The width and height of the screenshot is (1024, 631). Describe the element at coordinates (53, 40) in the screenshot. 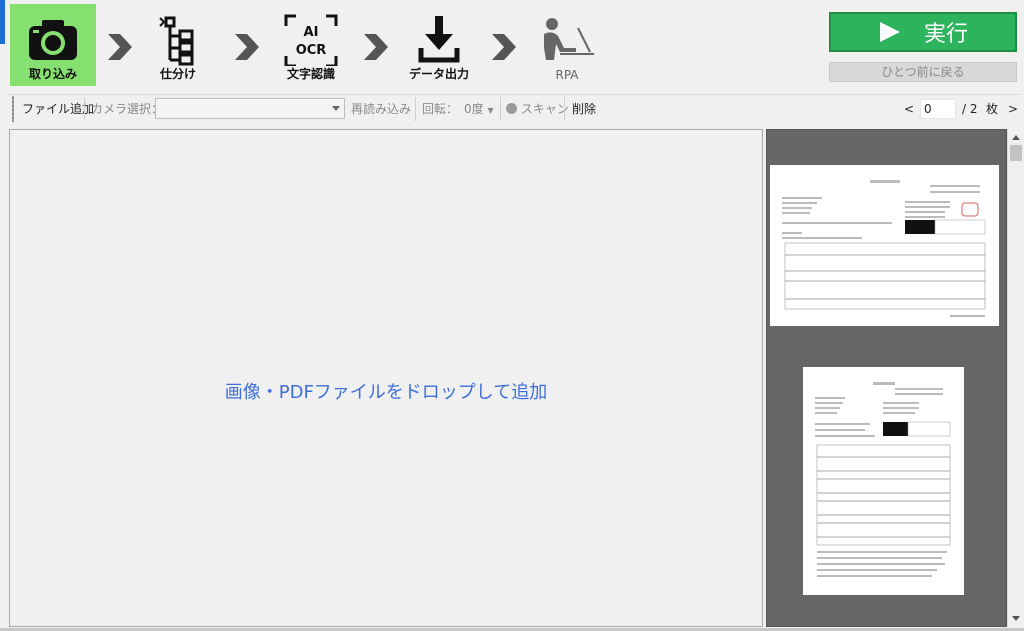

I see `camera-icon` at that location.